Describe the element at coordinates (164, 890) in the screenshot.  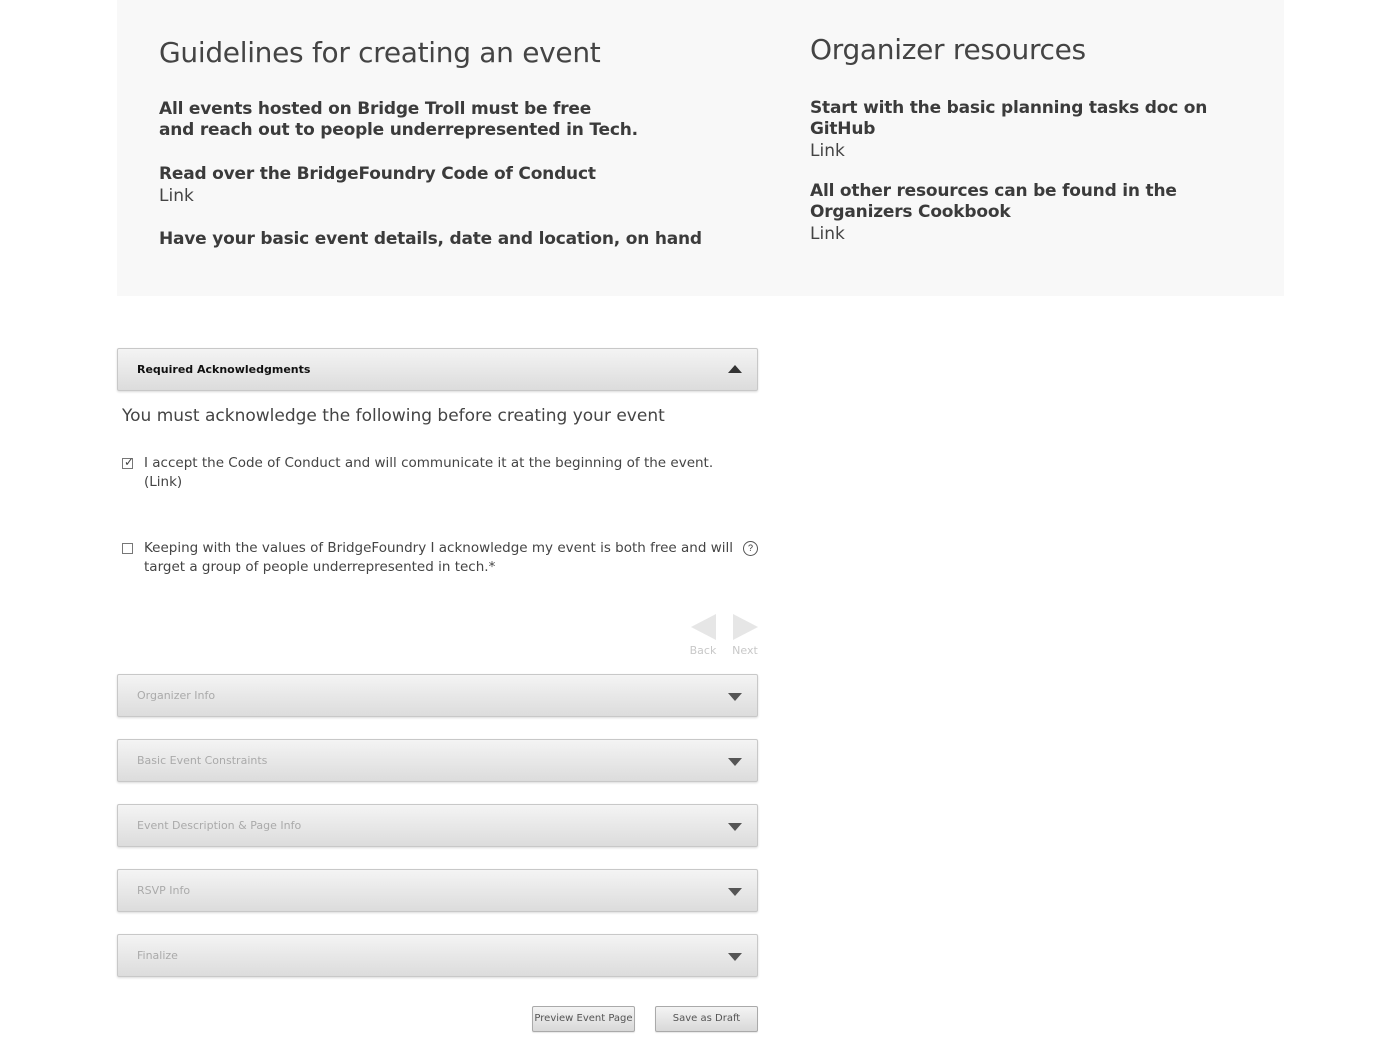
I see `section-label: RSVP Info` at that location.